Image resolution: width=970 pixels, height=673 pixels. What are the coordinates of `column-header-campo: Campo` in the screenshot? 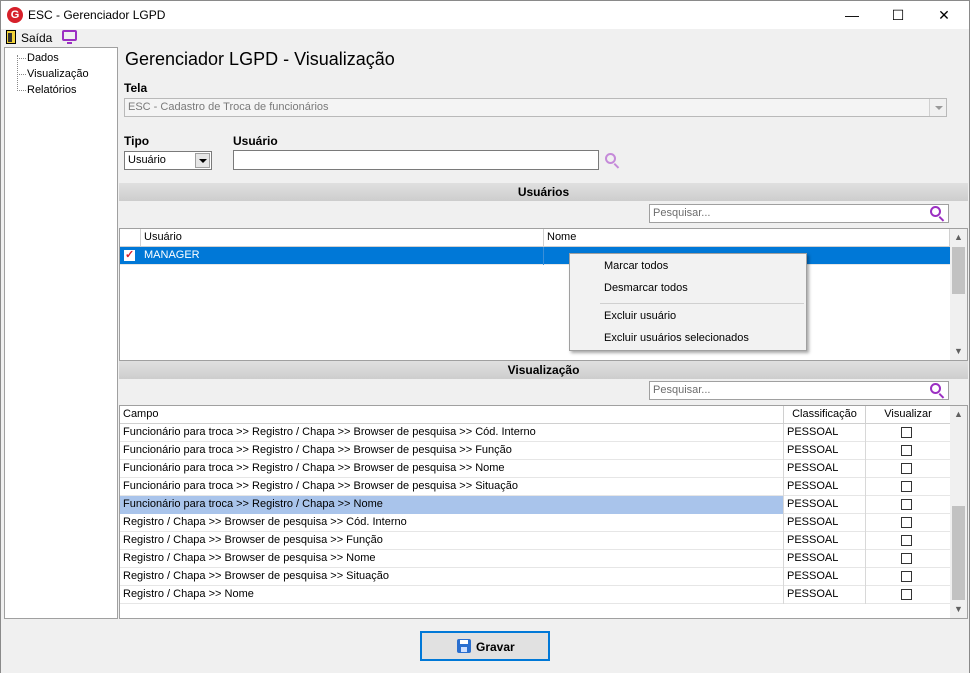 It's located at (452, 415).